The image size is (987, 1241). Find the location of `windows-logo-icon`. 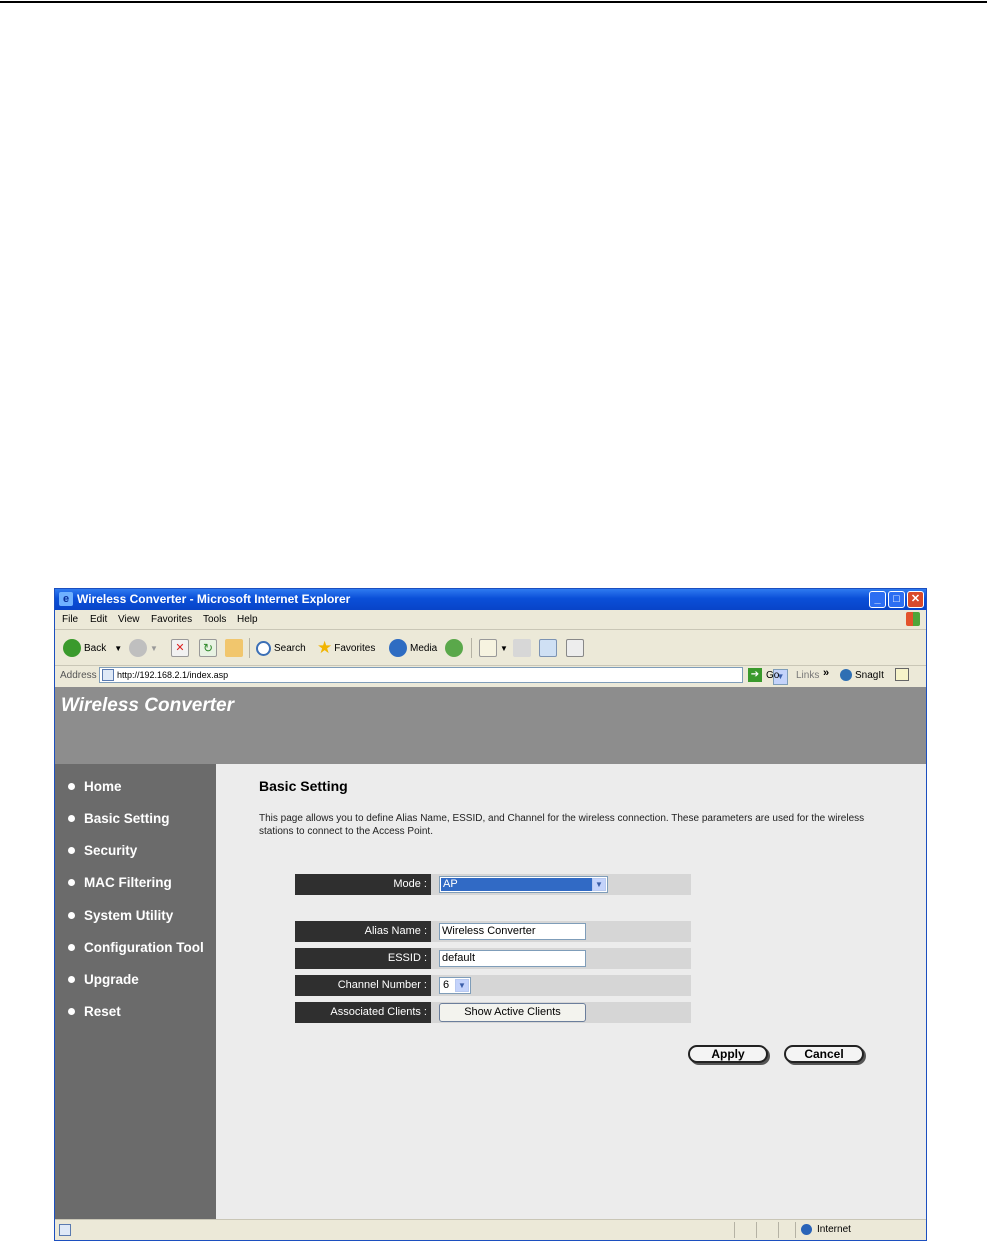

windows-logo-icon is located at coordinates (913, 619).